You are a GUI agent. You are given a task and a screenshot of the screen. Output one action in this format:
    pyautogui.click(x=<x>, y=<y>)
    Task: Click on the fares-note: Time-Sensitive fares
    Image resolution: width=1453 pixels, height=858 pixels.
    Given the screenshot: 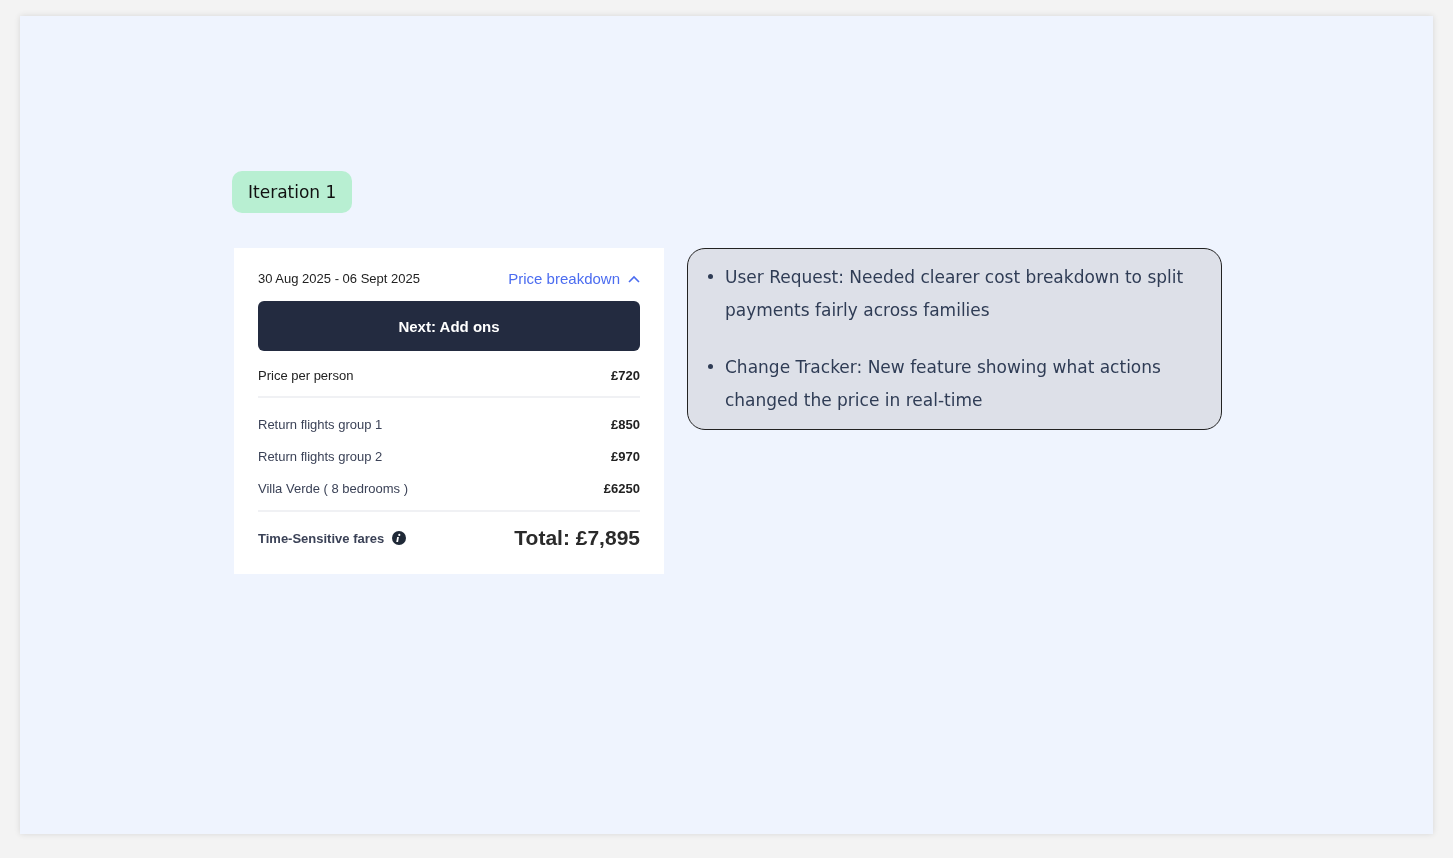 What is the action you would take?
    pyautogui.click(x=321, y=538)
    